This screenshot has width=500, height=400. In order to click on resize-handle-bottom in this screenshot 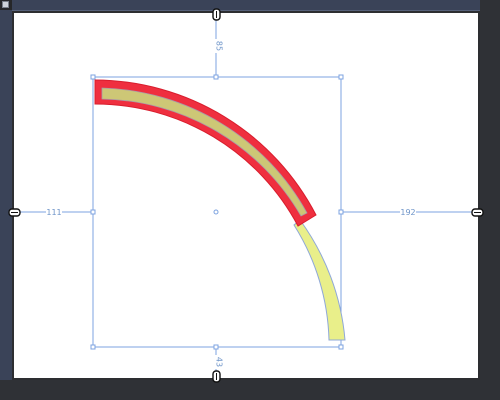, I will do `click(216, 347)`.